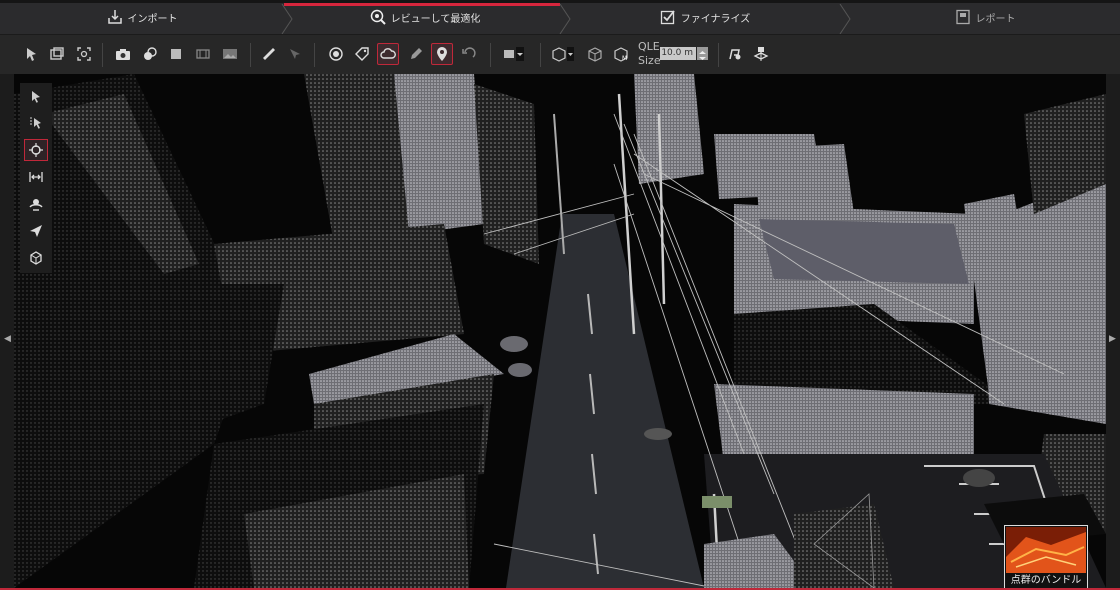 This screenshot has height=590, width=1120. I want to click on qle-size-label: QLE Size, so click(649, 54).